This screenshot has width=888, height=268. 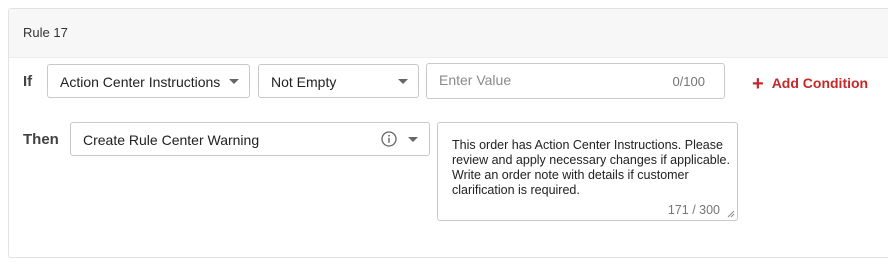 What do you see at coordinates (41, 139) in the screenshot?
I see `then-label: Then` at bounding box center [41, 139].